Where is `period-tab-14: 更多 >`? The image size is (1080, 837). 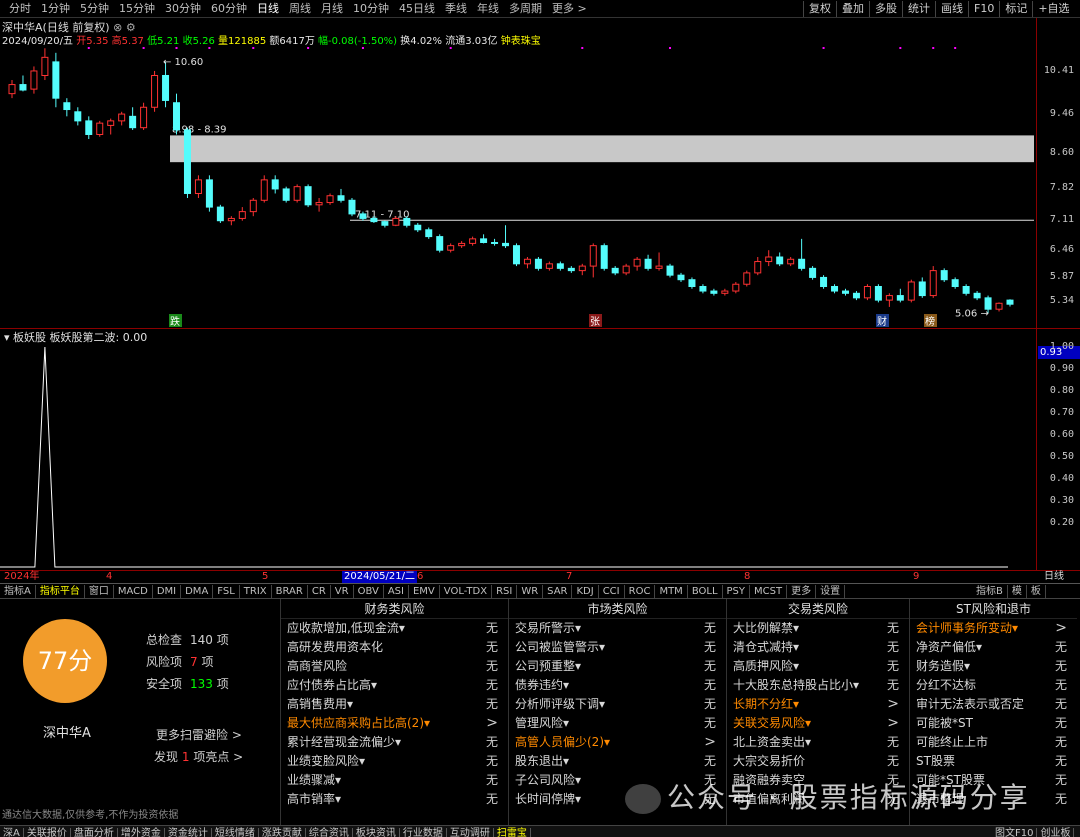
period-tab-14: 更多 > is located at coordinates (569, 9).